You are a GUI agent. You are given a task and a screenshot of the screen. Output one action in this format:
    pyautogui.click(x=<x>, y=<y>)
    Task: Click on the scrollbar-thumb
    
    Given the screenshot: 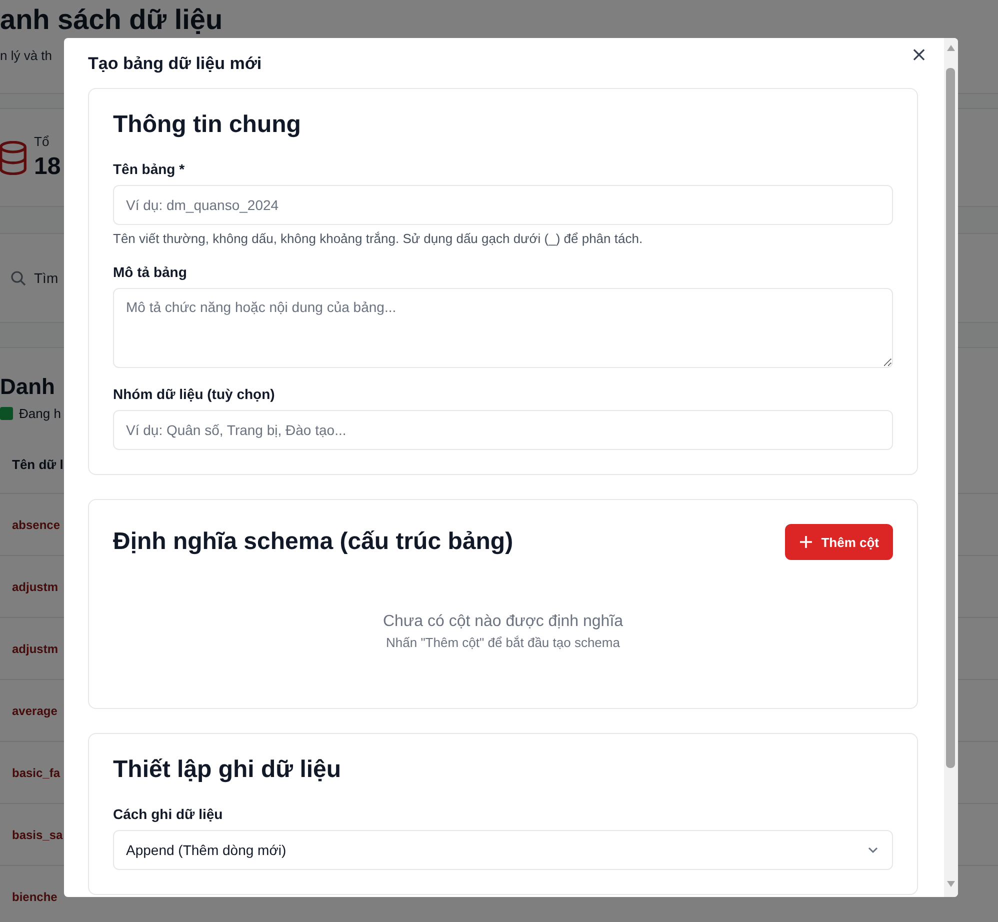 What is the action you would take?
    pyautogui.click(x=950, y=418)
    